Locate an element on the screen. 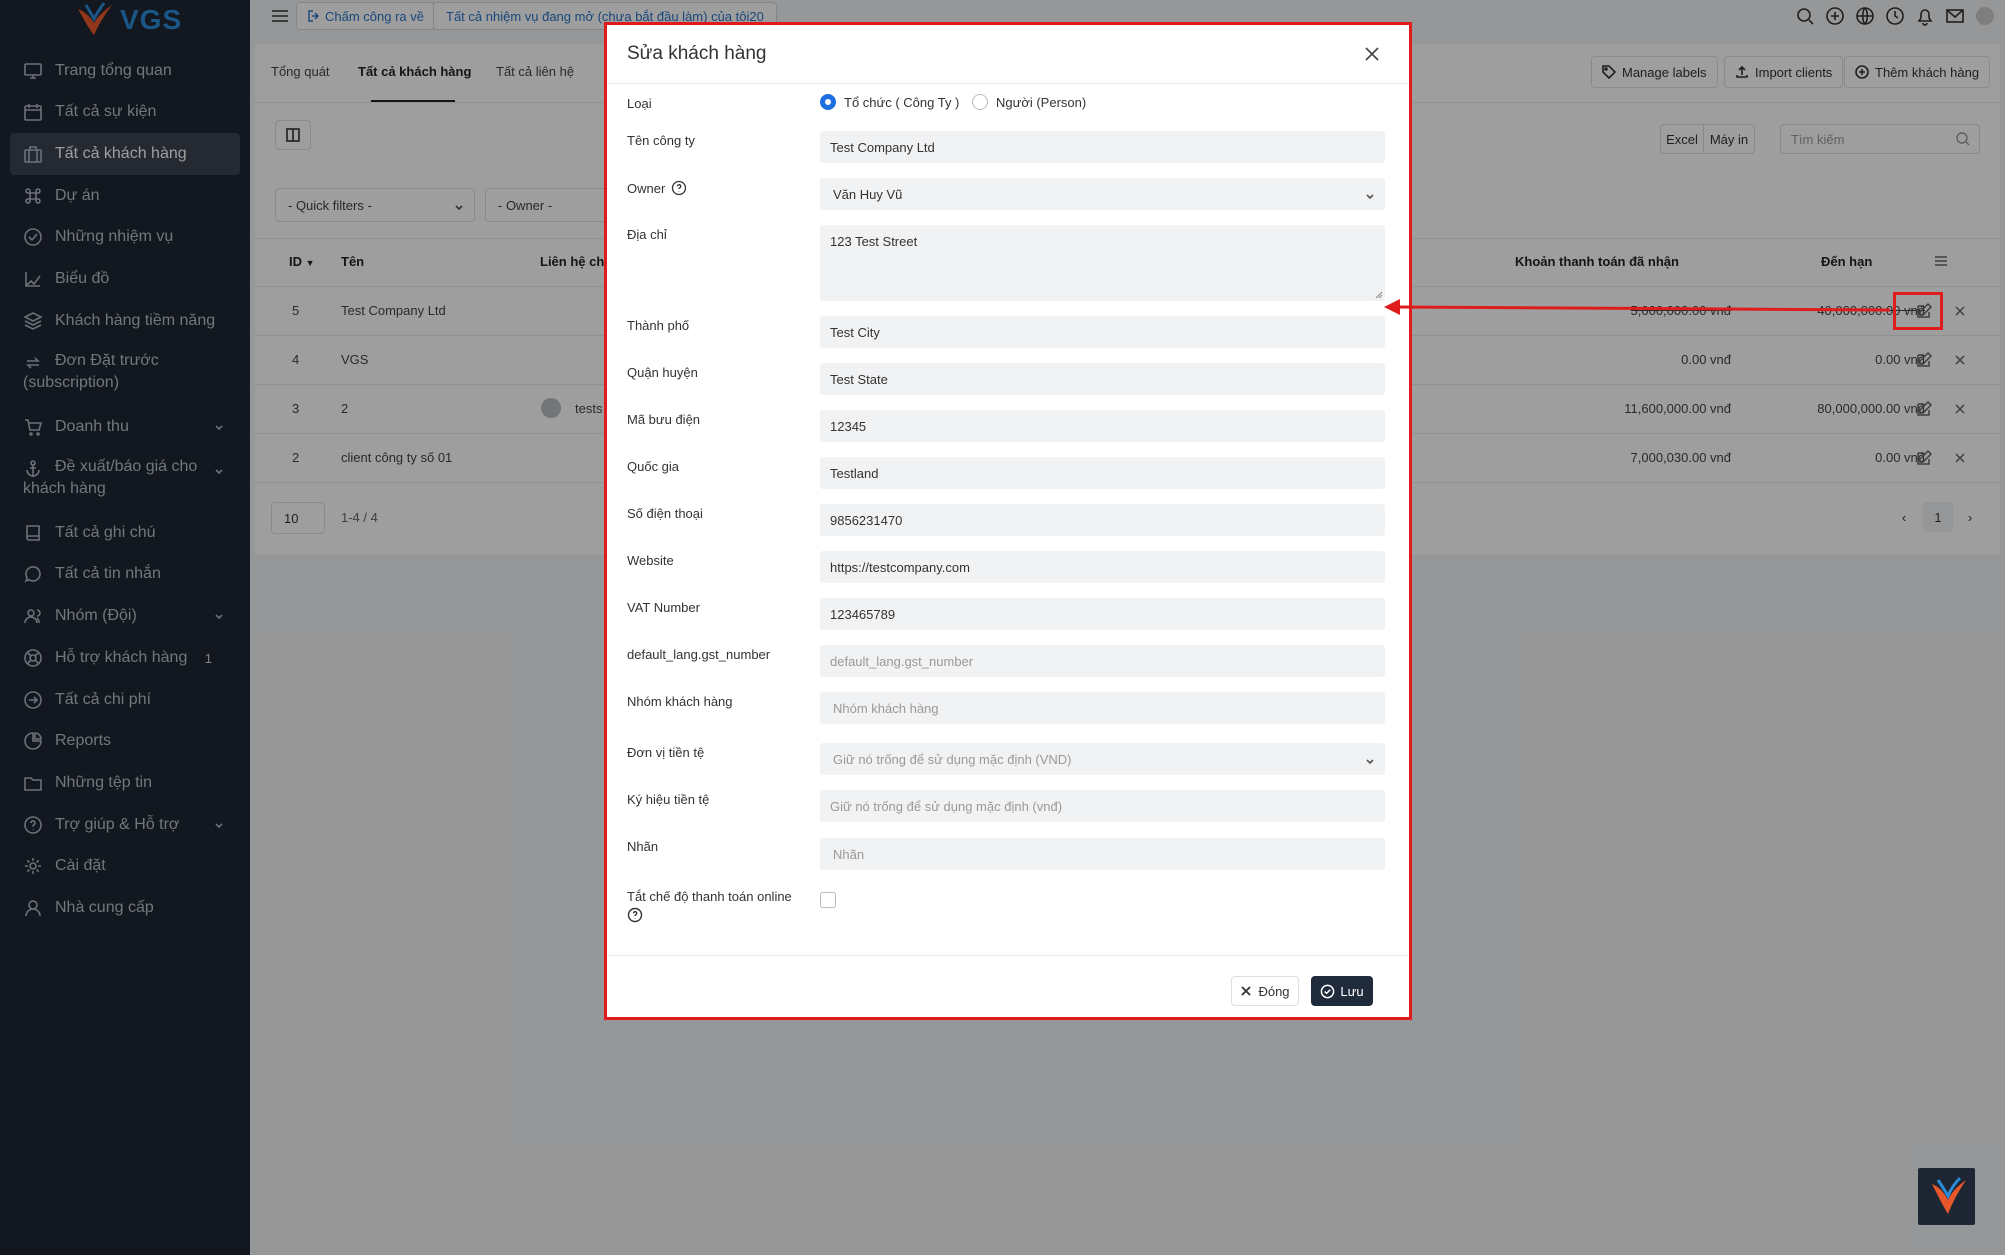 Image resolution: width=2005 pixels, height=1255 pixels. check-circle-icon is located at coordinates (1328, 991).